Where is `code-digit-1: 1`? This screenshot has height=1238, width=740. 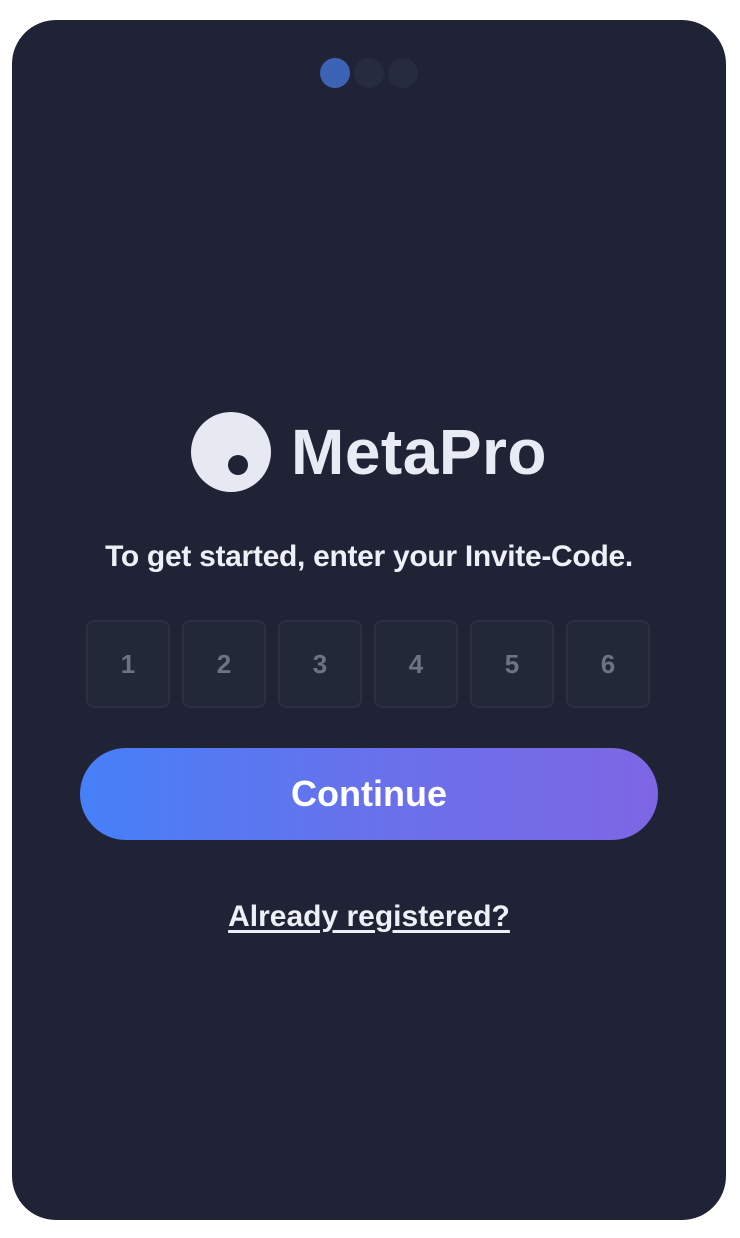
code-digit-1: 1 is located at coordinates (128, 664).